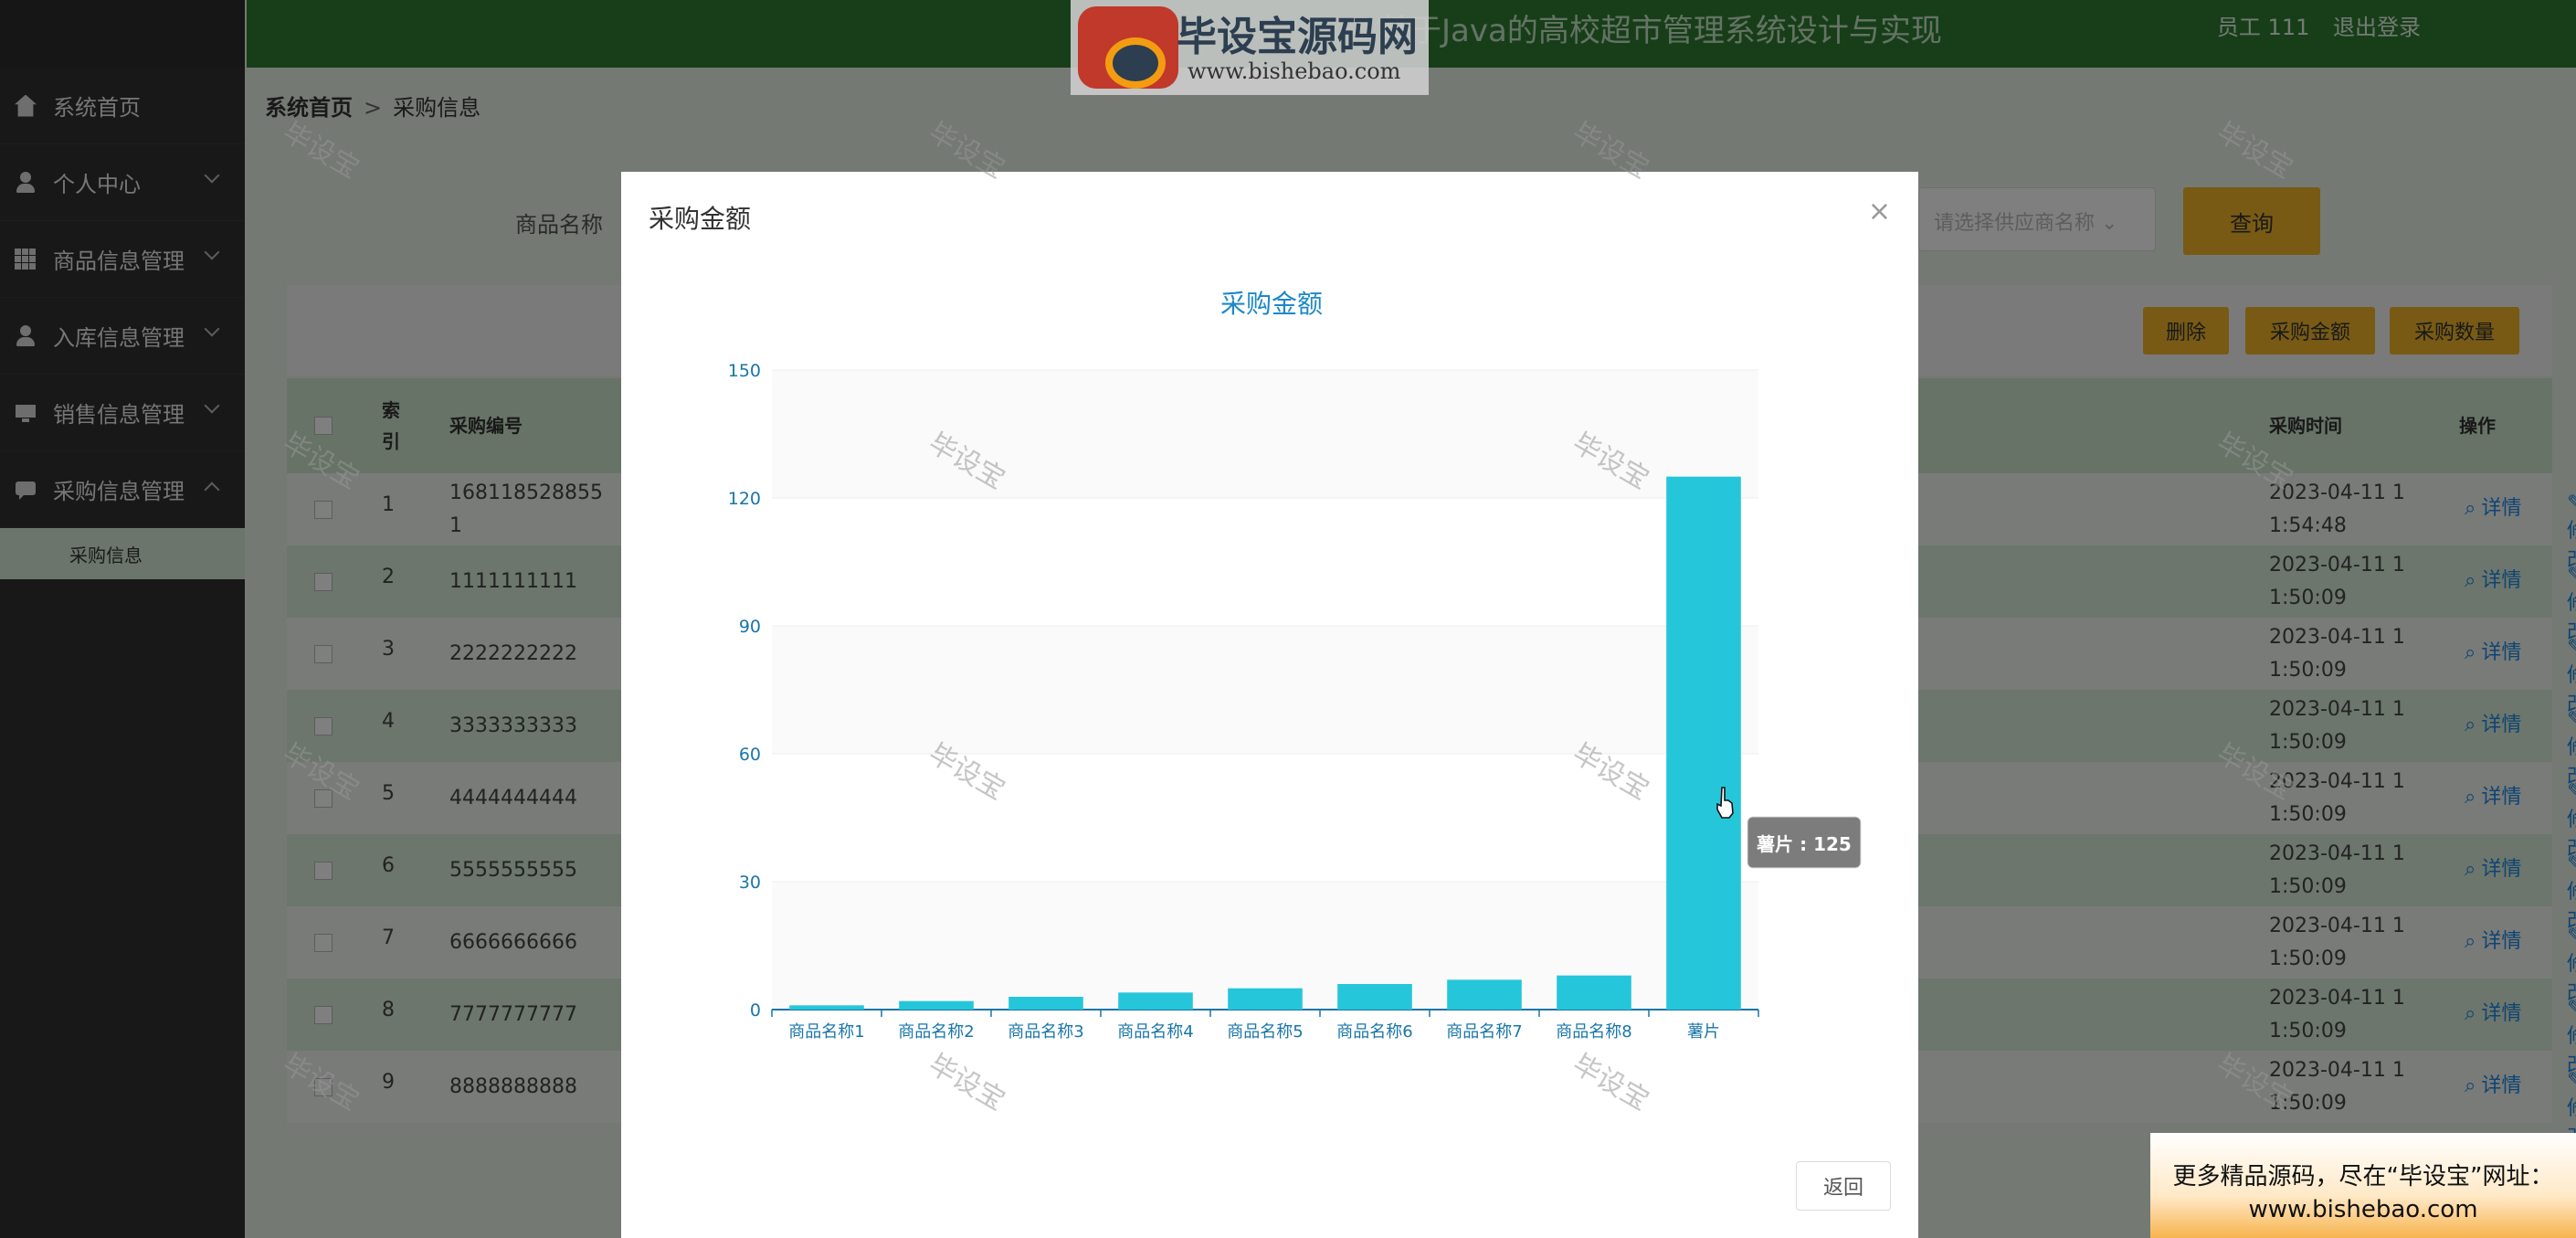  Describe the element at coordinates (1155, 1032) in the screenshot. I see `x-tick-label: 商品名称4` at that location.